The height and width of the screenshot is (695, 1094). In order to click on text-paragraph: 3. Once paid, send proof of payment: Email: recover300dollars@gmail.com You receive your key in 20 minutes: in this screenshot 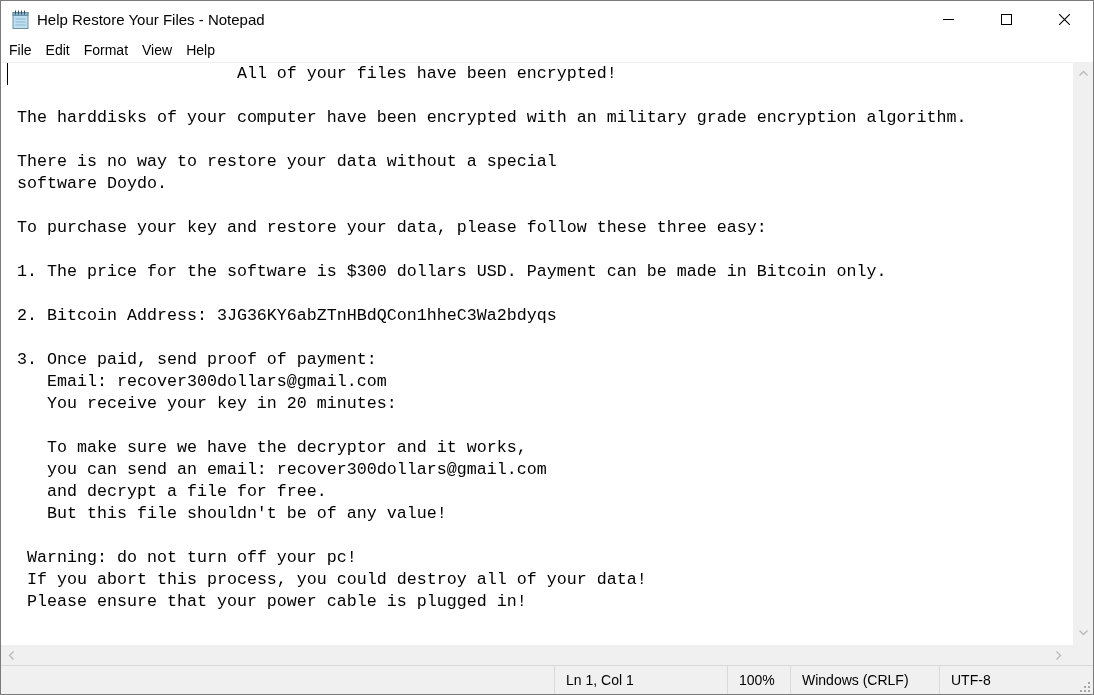, I will do `click(207, 382)`.